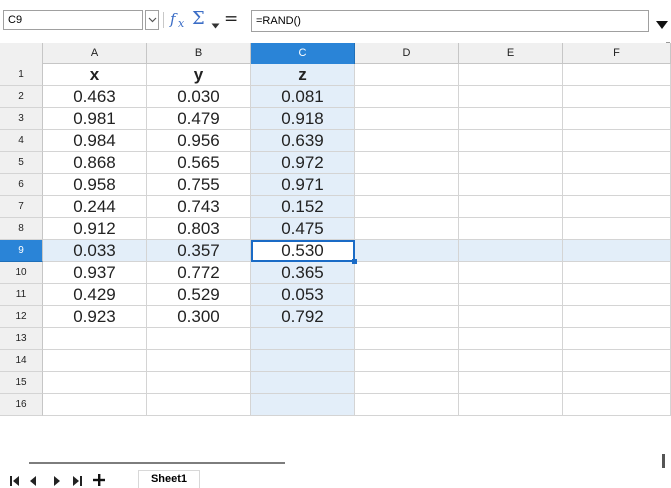 The width and height of the screenshot is (671, 488). I want to click on cell-b3: 0.479, so click(199, 119).